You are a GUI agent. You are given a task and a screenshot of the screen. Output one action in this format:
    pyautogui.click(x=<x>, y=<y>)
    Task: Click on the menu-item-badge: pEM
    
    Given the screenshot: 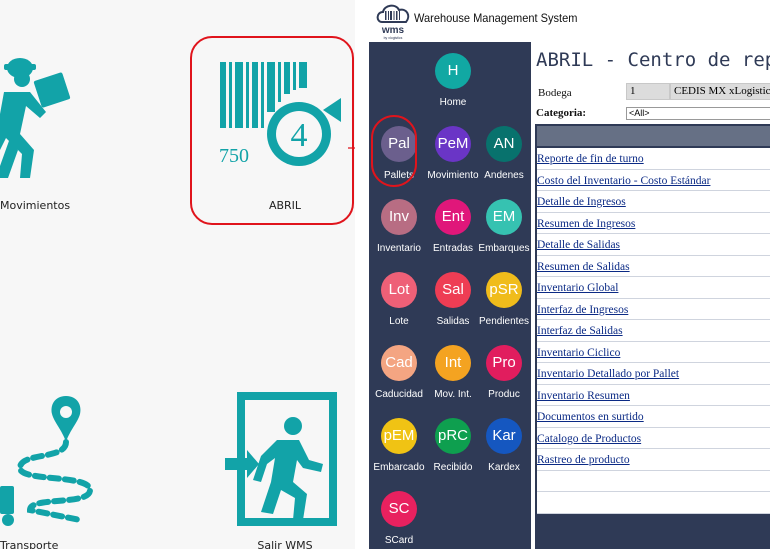 What is the action you would take?
    pyautogui.click(x=399, y=436)
    